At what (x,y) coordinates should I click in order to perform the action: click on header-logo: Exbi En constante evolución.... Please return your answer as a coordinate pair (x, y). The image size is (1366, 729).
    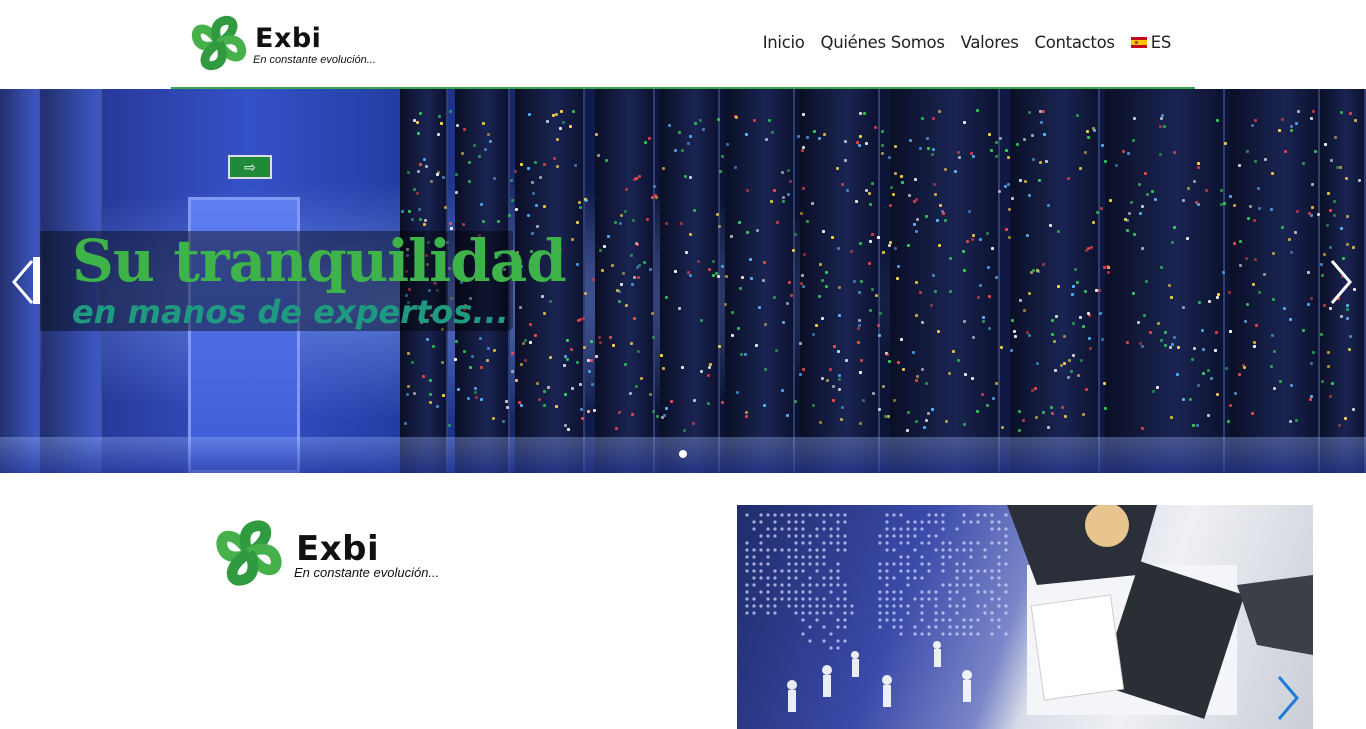
    Looking at the image, I should click on (289, 44).